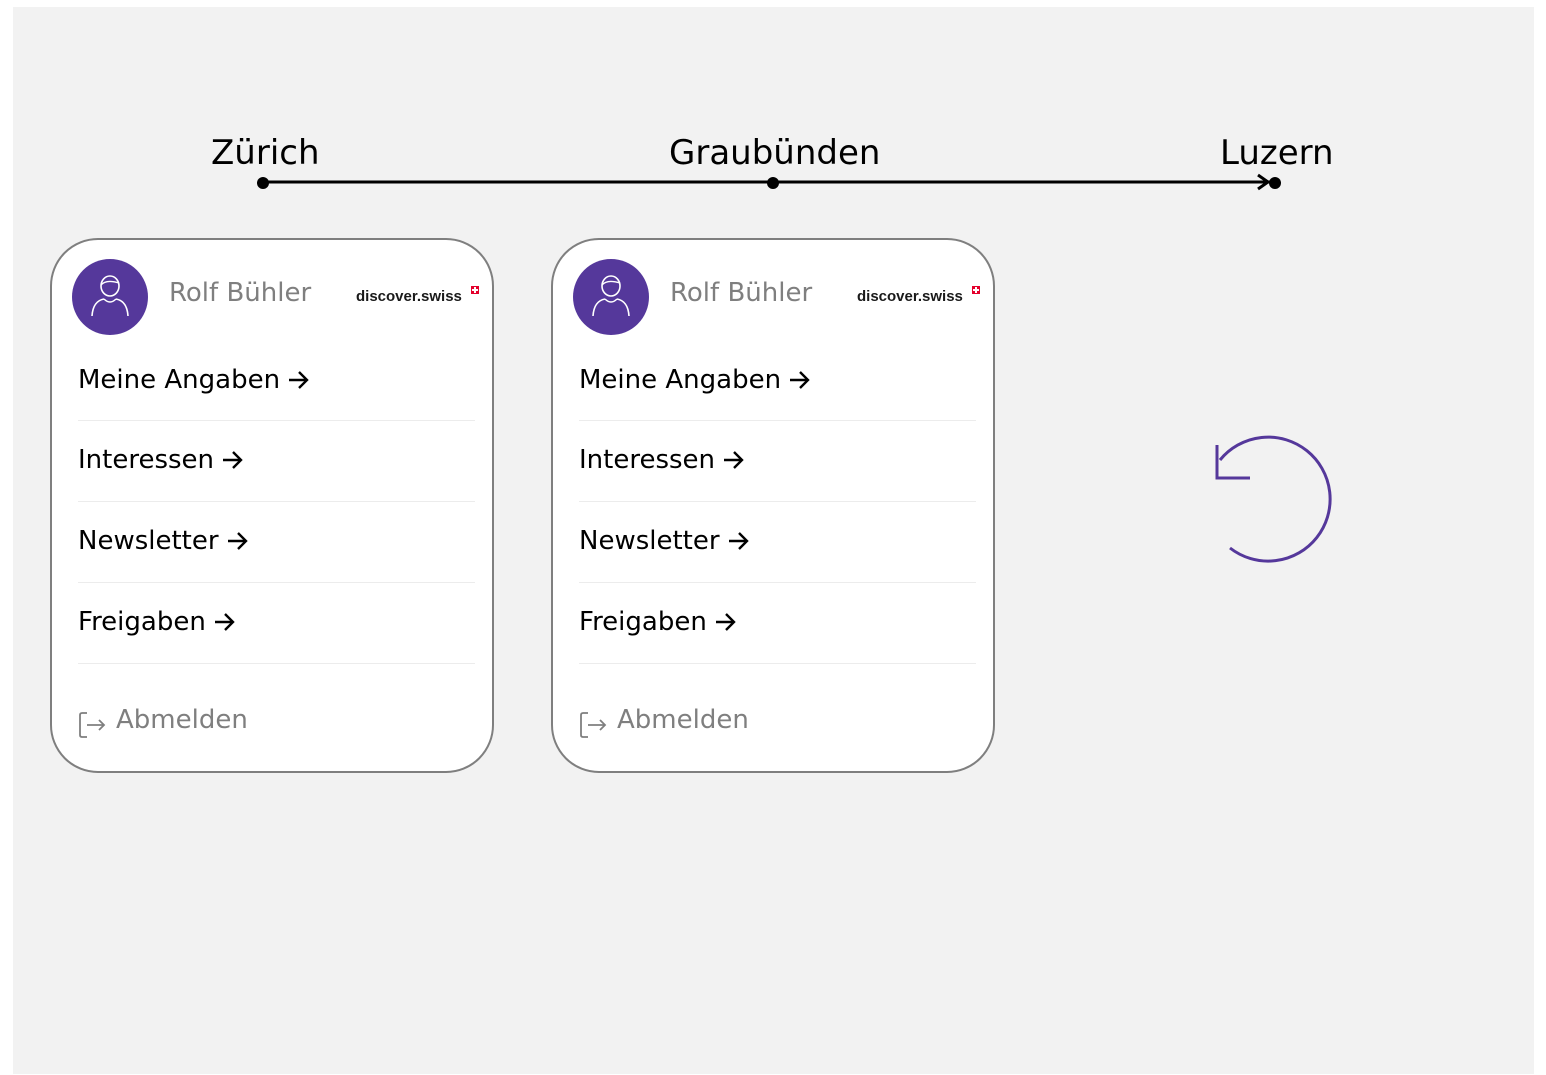 The height and width of the screenshot is (1075, 1546). Describe the element at coordinates (1276, 503) in the screenshot. I see `reload-icon` at that location.